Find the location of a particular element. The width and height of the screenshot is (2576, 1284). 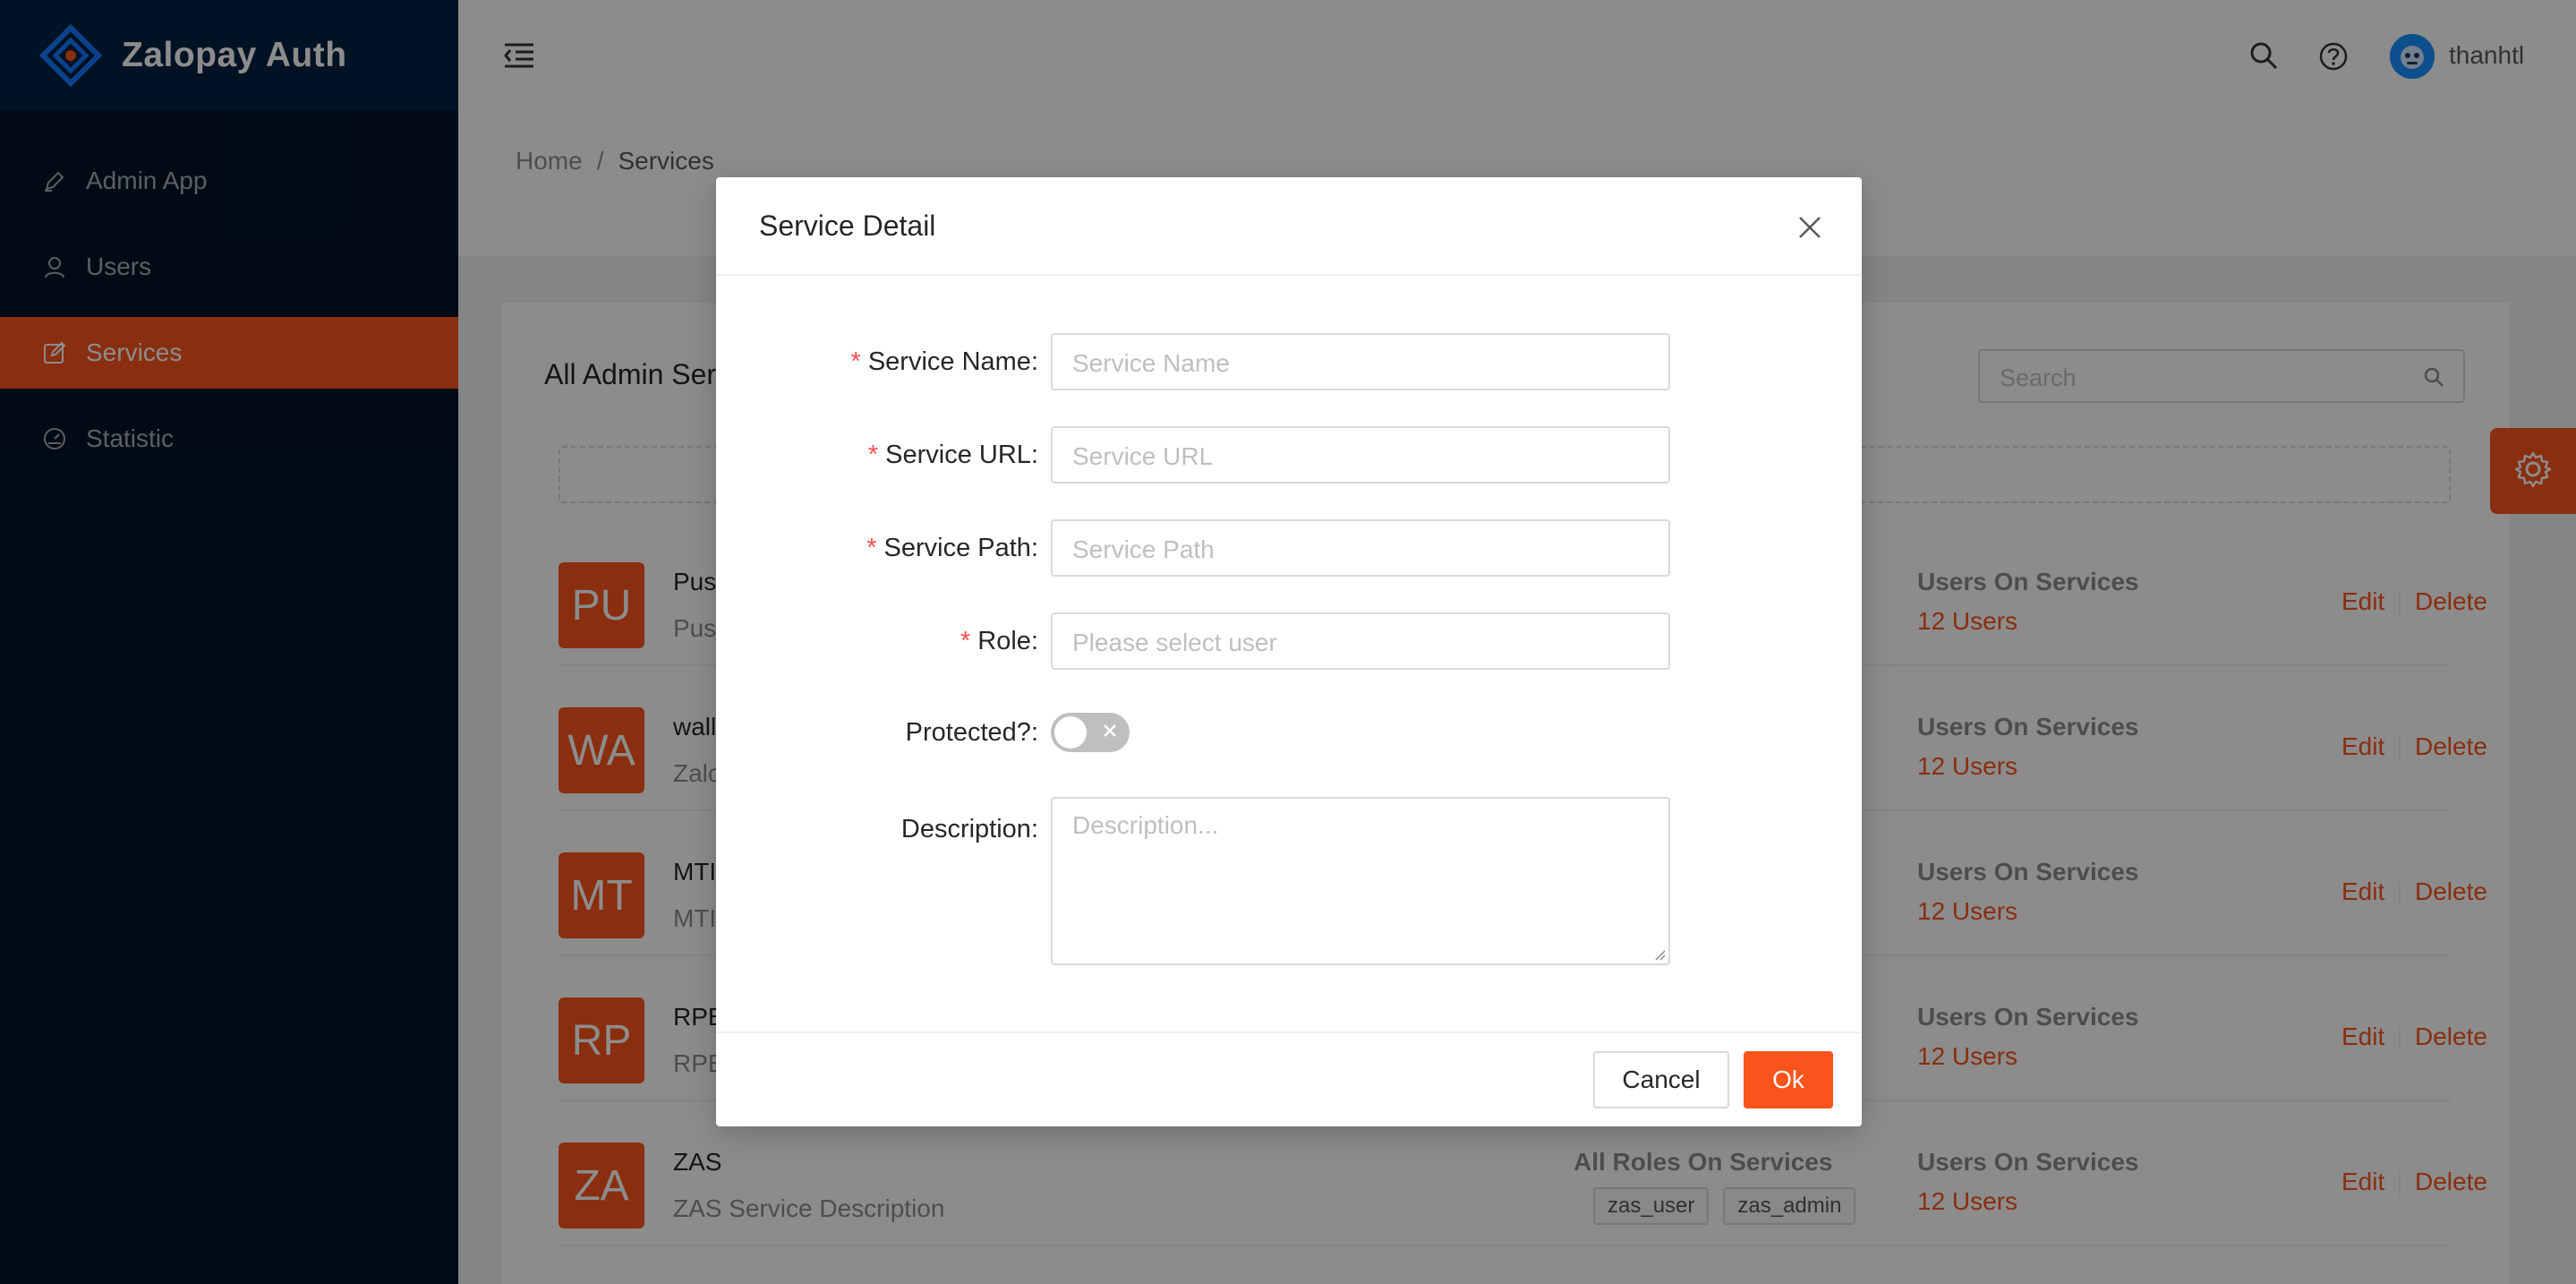

modal-title: Service Detail is located at coordinates (847, 226).